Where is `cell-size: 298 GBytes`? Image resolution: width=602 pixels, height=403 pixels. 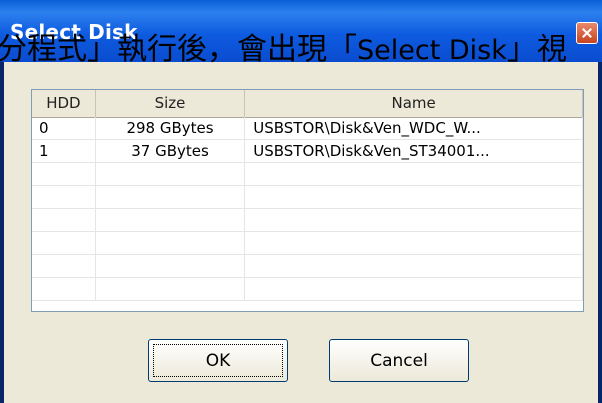
cell-size: 298 GBytes is located at coordinates (171, 128).